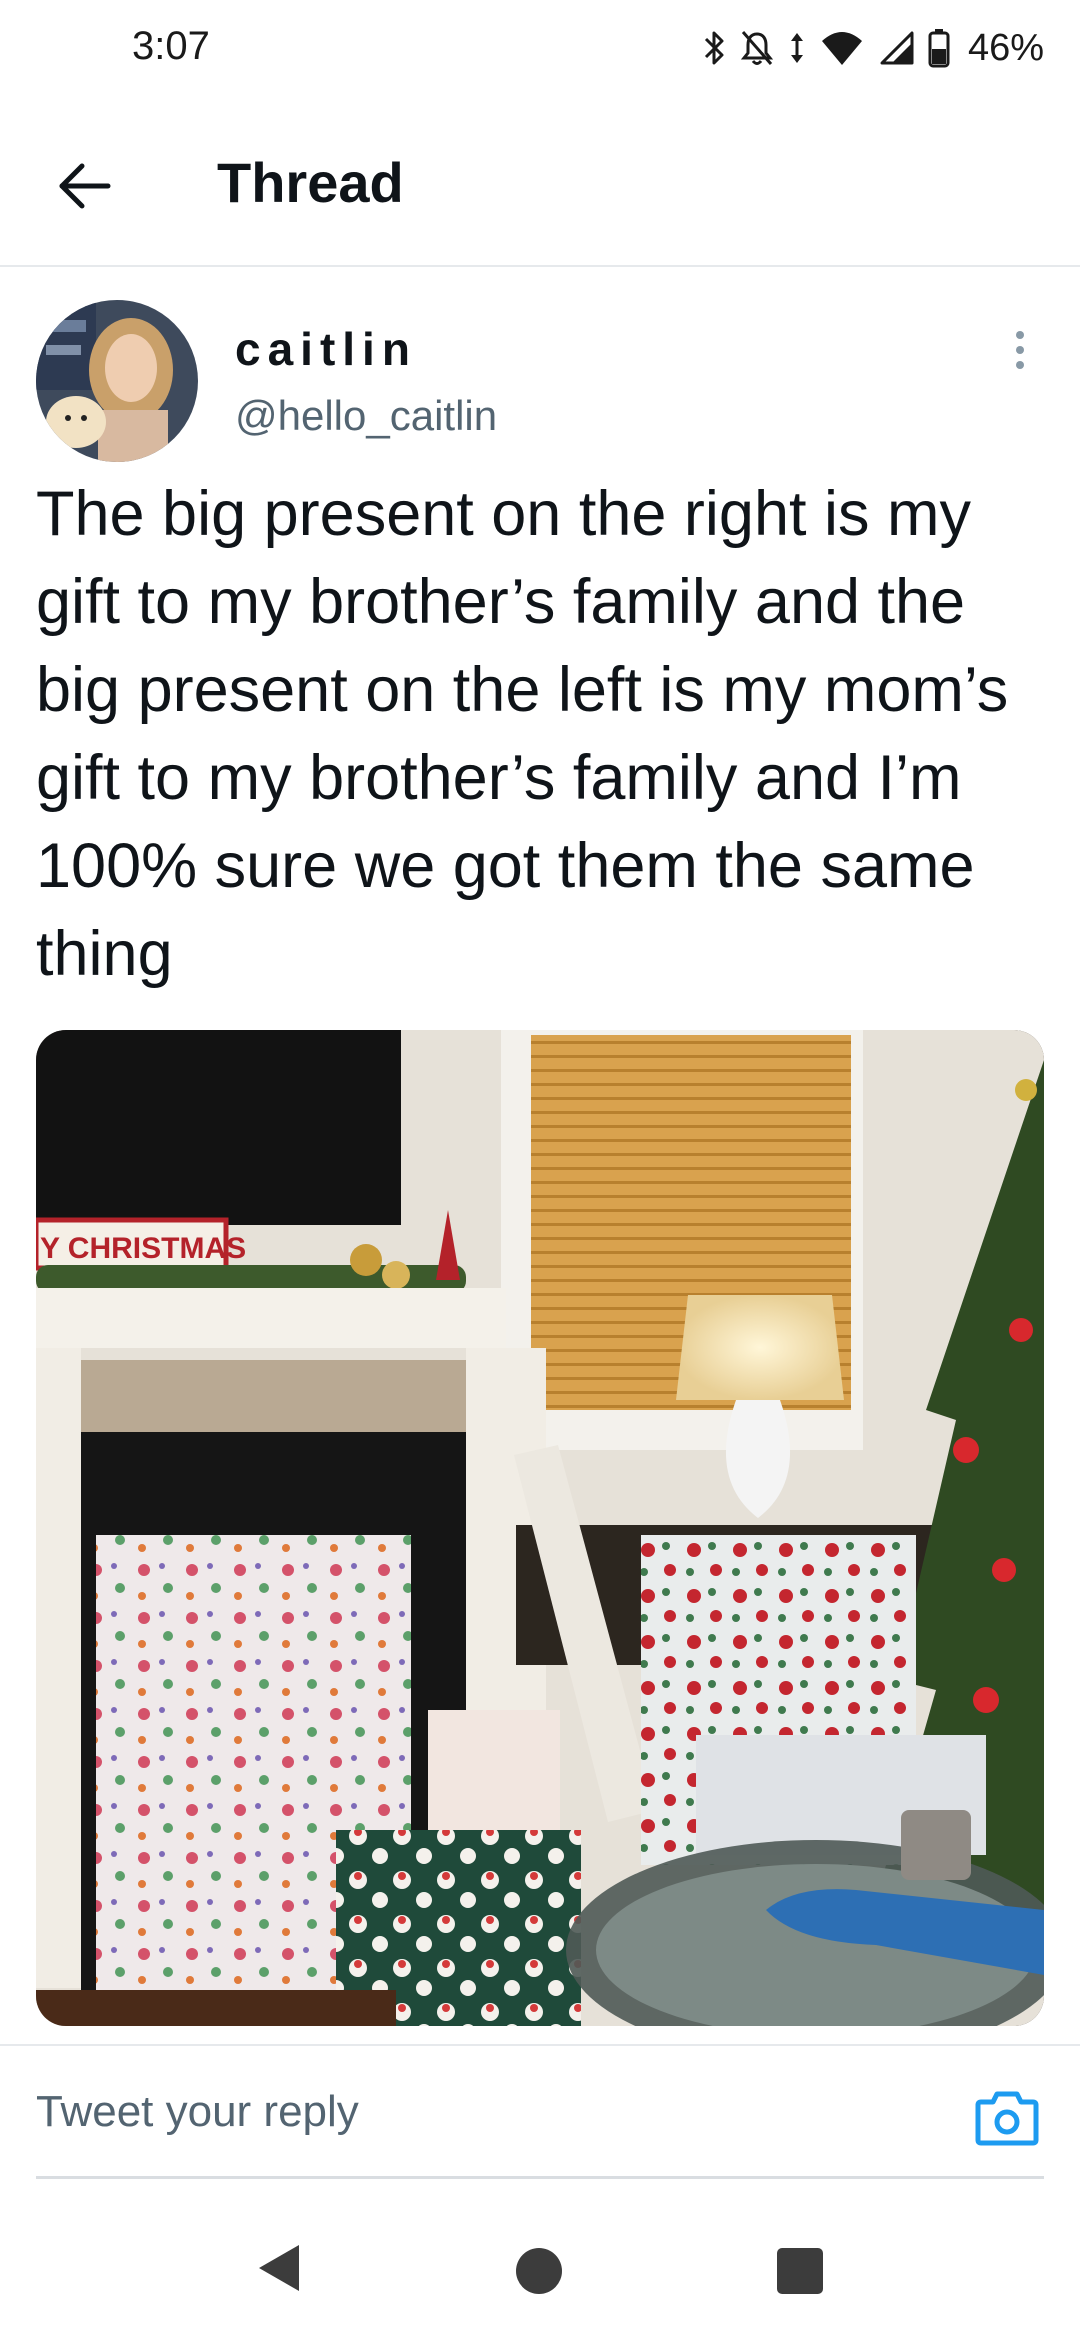 This screenshot has height=2340, width=1080. I want to click on system-nav-bar, so click(540, 2275).